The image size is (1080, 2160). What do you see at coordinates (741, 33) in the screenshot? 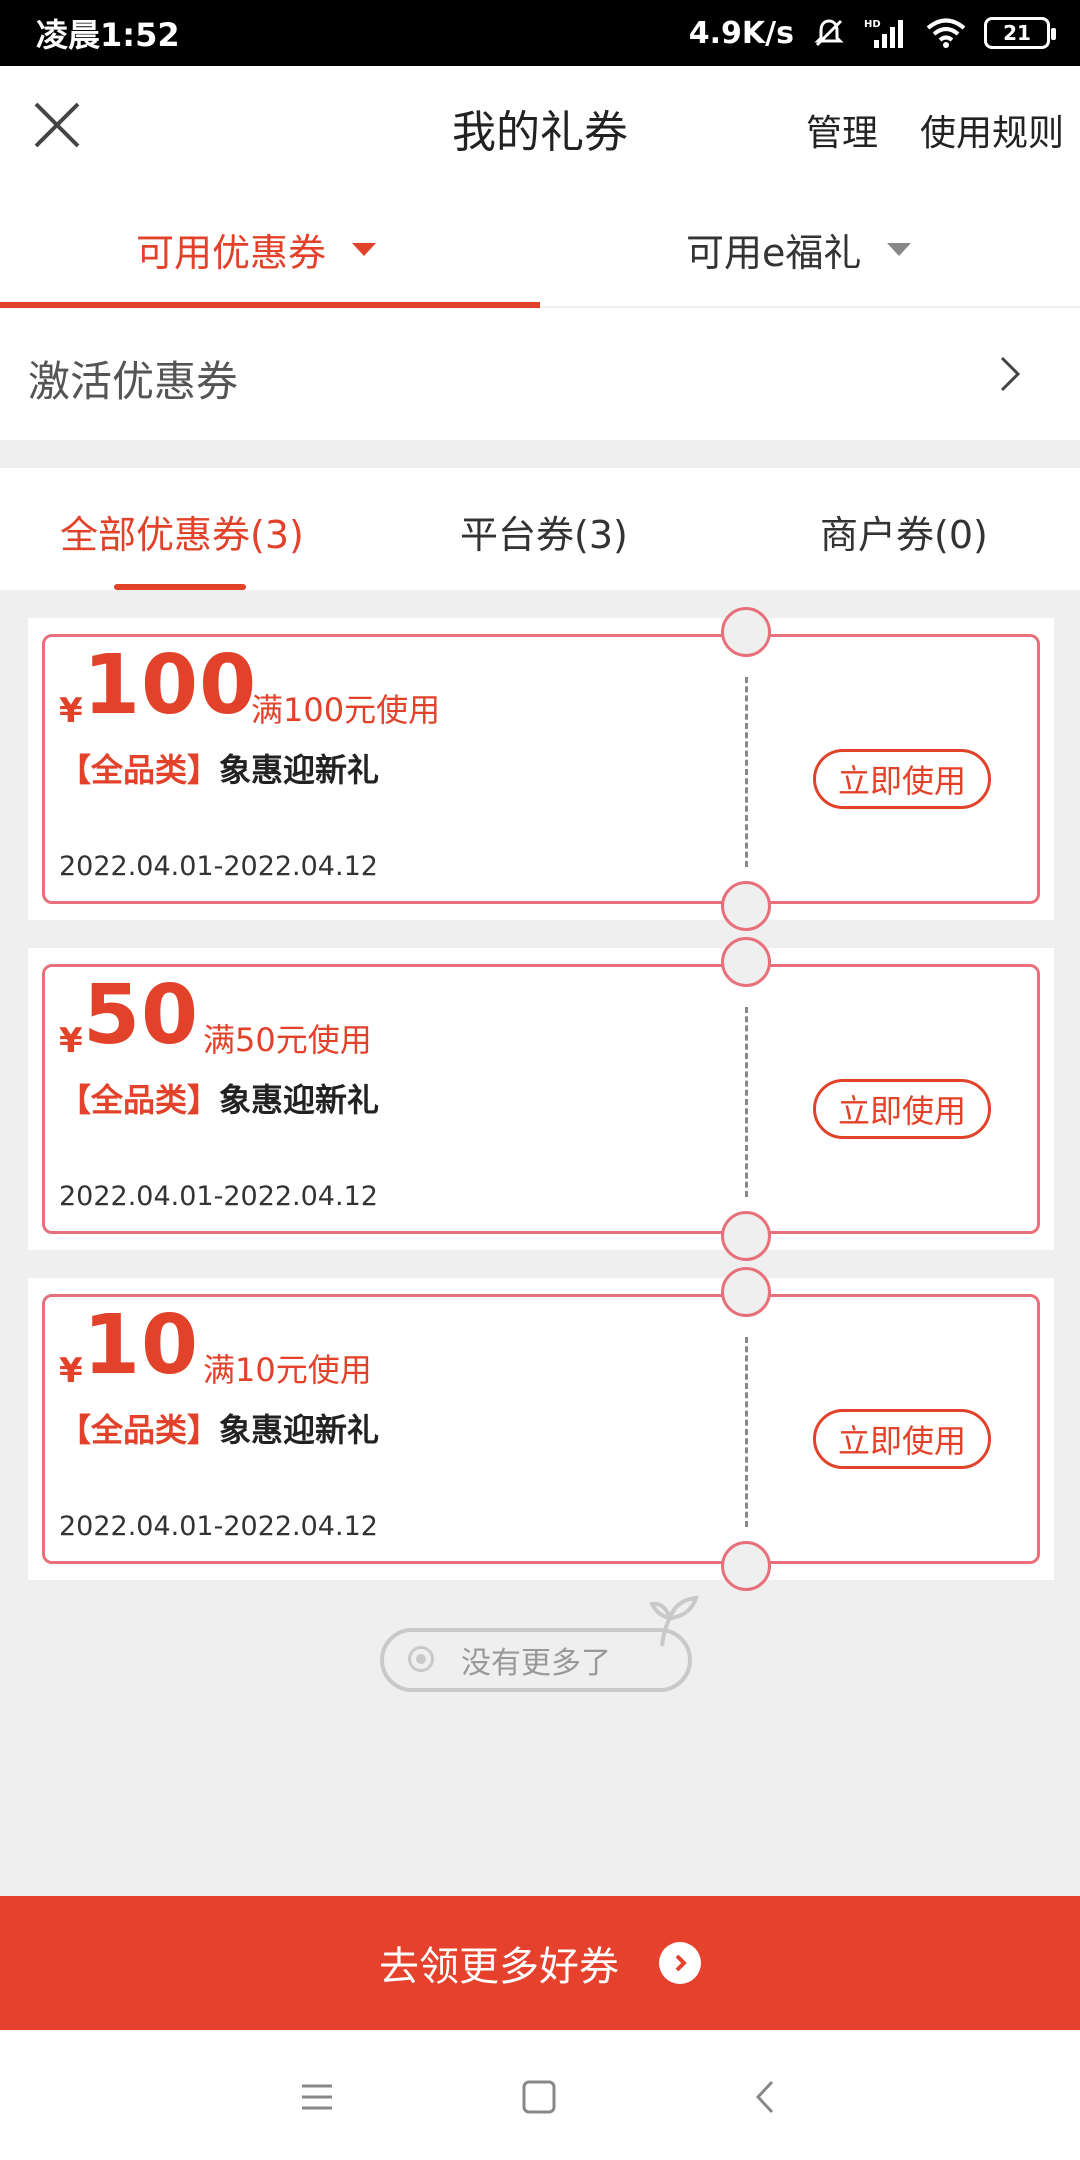
I see `network-speed: 4.9K/s` at bounding box center [741, 33].